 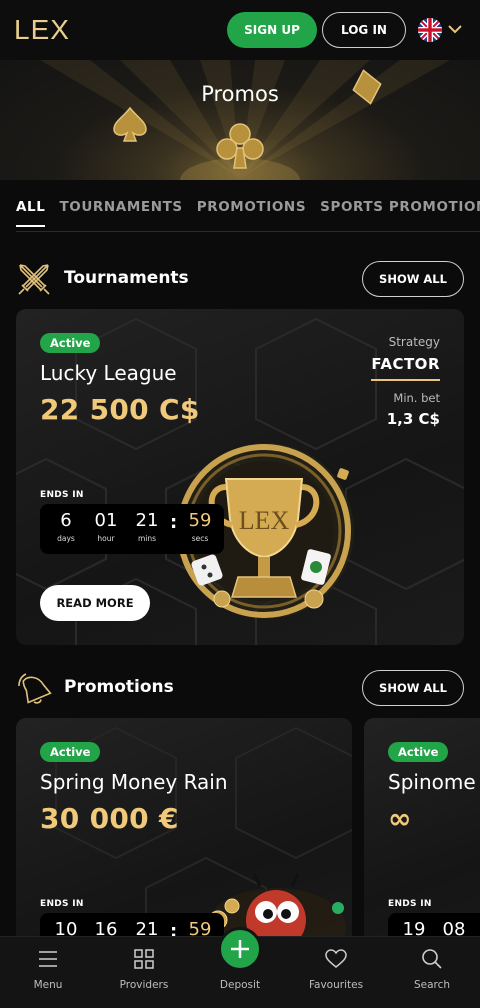 What do you see at coordinates (336, 972) in the screenshot?
I see `nav-favourites: Favourites` at bounding box center [336, 972].